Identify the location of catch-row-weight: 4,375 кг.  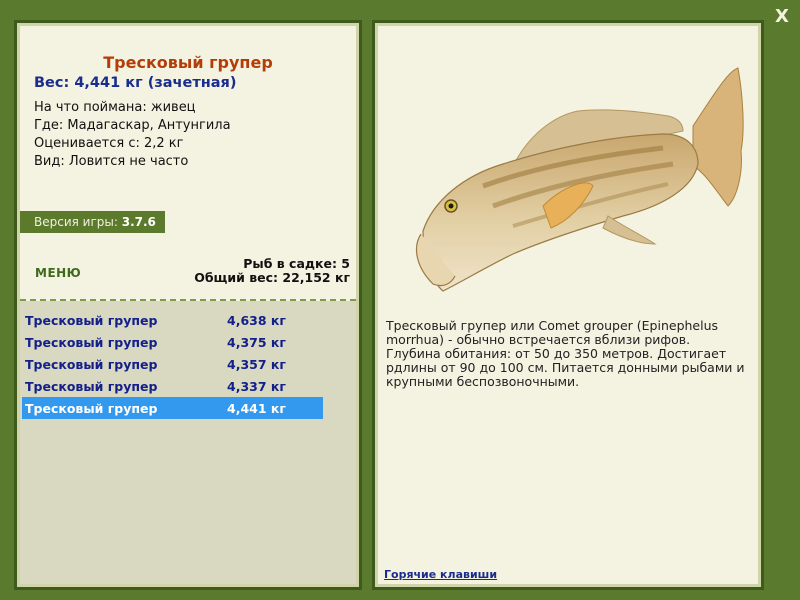
(256, 342).